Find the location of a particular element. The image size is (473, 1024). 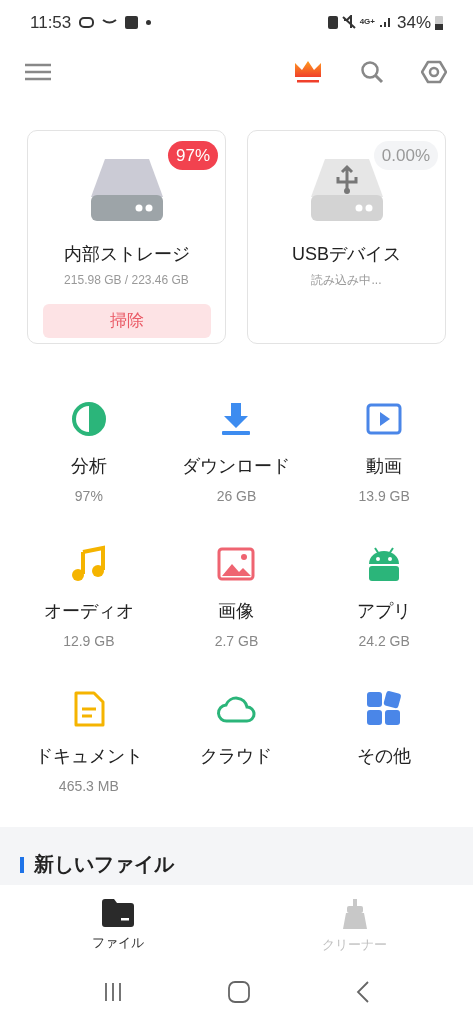

search-icon is located at coordinates (372, 72).